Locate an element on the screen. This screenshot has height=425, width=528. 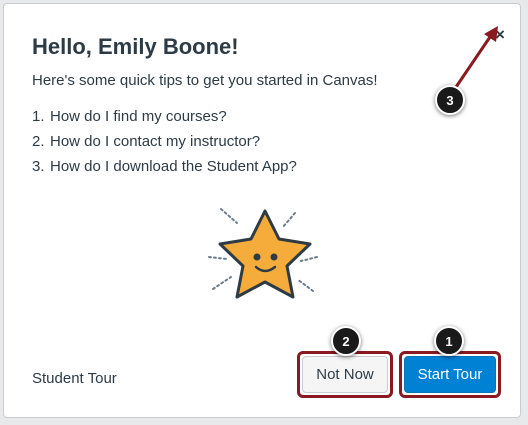
tip-item: 2. How do I contact my instructor? is located at coordinates (164, 141).